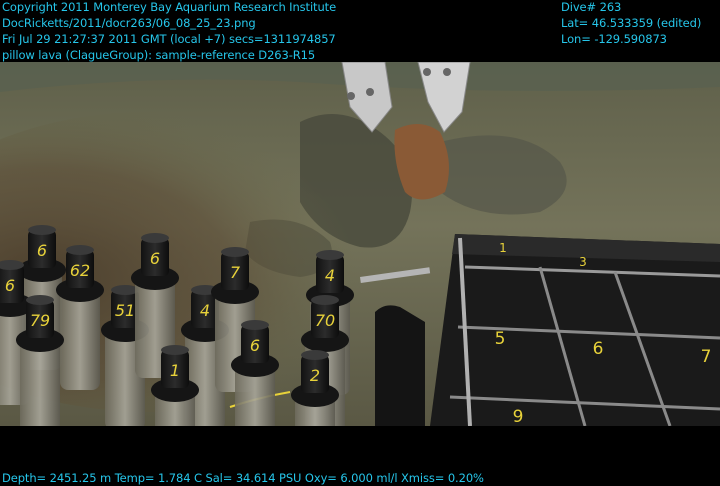 Image resolution: width=720 pixels, height=486 pixels. I want to click on tray-number-label: 7, so click(706, 357).